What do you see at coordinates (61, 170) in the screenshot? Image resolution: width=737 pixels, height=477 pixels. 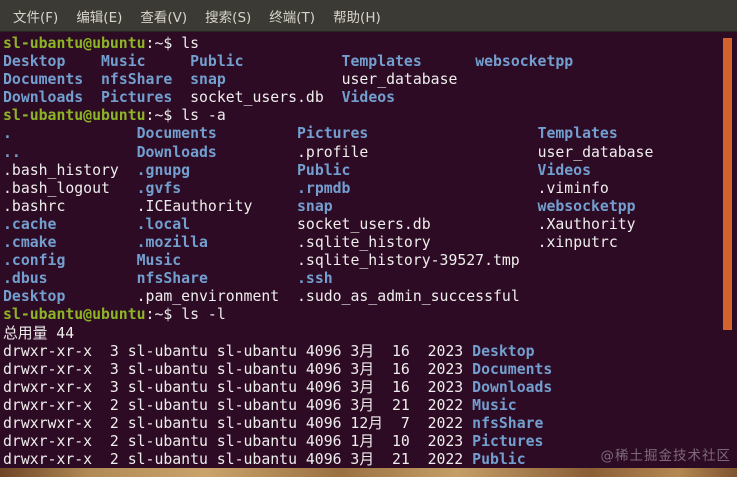 I see `output-text: .bash_history` at bounding box center [61, 170].